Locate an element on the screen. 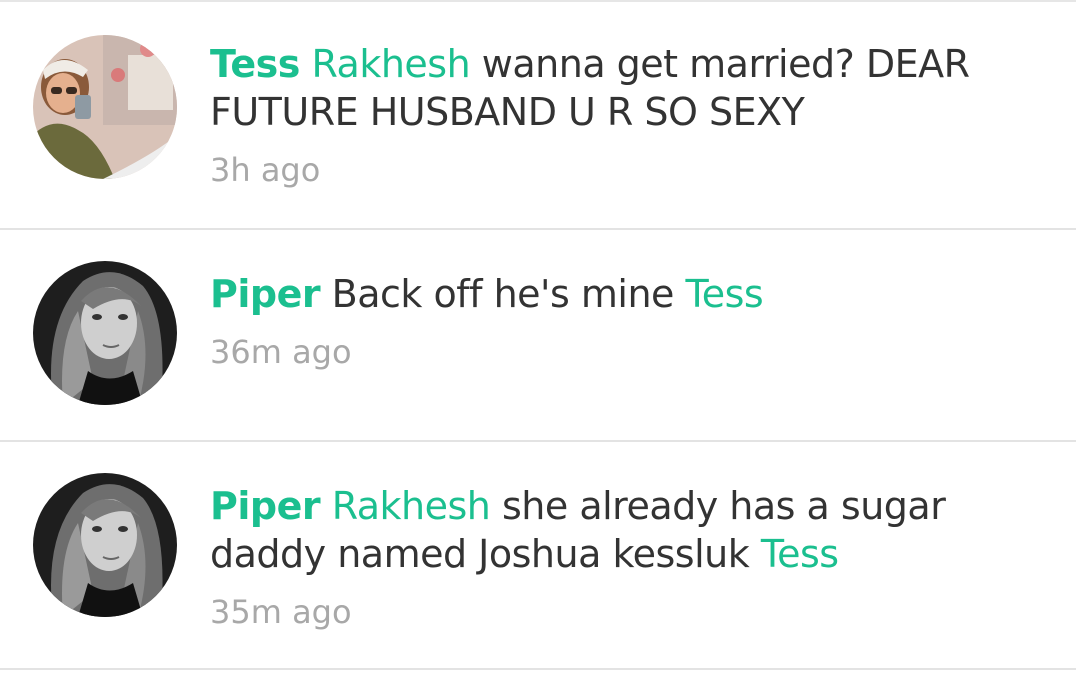 The image size is (1076, 675). comment-timestamp: 36m ago is located at coordinates (281, 352).